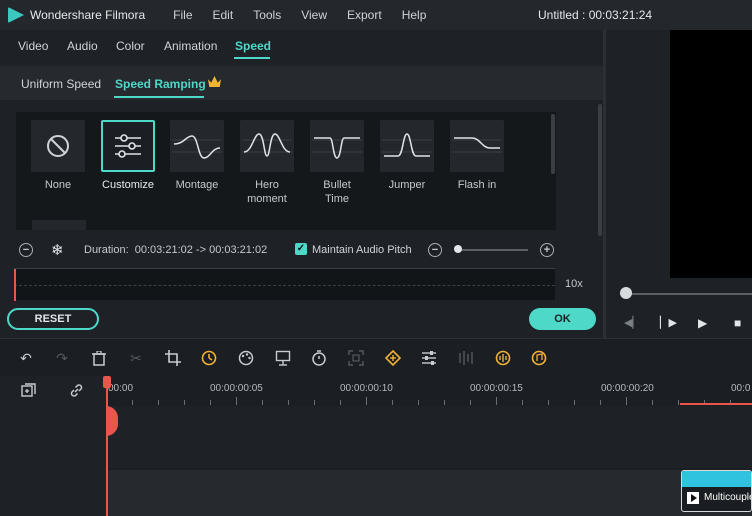 The image size is (752, 516). Describe the element at coordinates (253, 46) in the screenshot. I see `tab-speed: Speed` at that location.